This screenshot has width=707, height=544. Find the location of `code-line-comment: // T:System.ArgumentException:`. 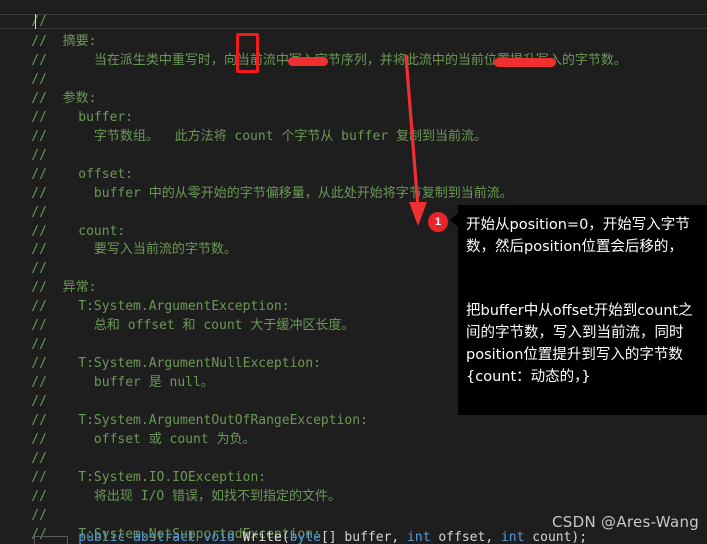

code-line-comment: // T:System.ArgumentException: is located at coordinates (144, 306).